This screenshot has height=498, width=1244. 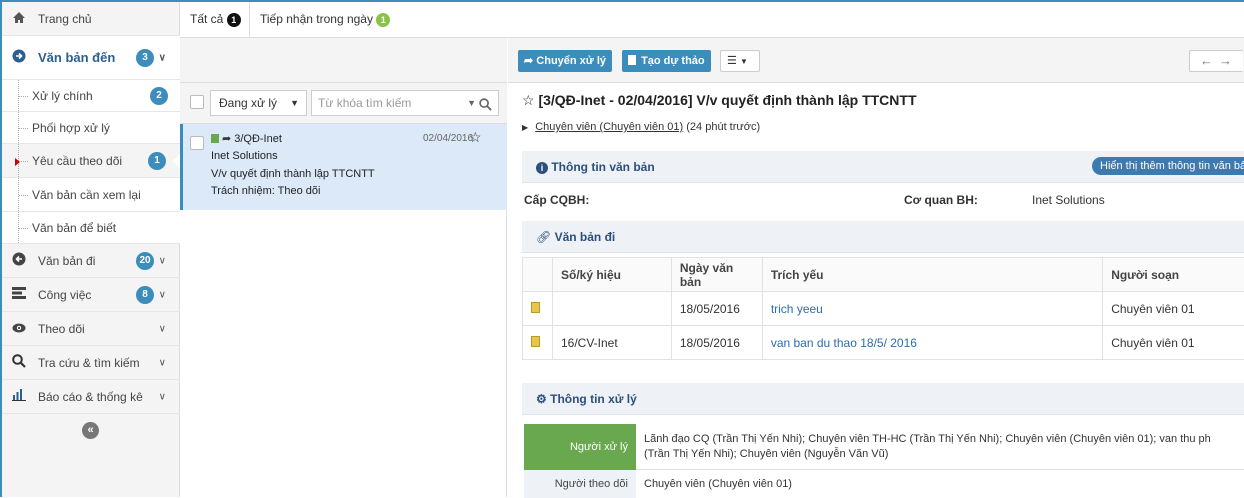 What do you see at coordinates (343, 60) in the screenshot?
I see `list-empty-header` at bounding box center [343, 60].